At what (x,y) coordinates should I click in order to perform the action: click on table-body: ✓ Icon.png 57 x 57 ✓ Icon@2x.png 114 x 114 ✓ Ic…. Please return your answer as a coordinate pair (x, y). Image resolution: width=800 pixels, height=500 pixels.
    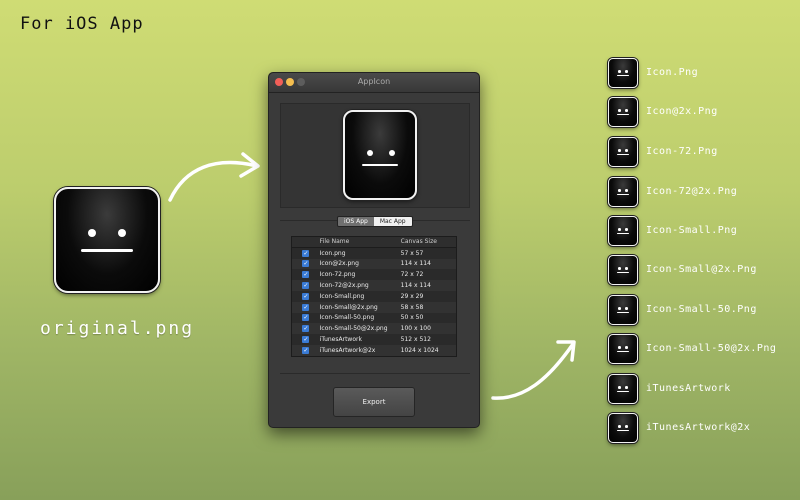
    Looking at the image, I should click on (374, 302).